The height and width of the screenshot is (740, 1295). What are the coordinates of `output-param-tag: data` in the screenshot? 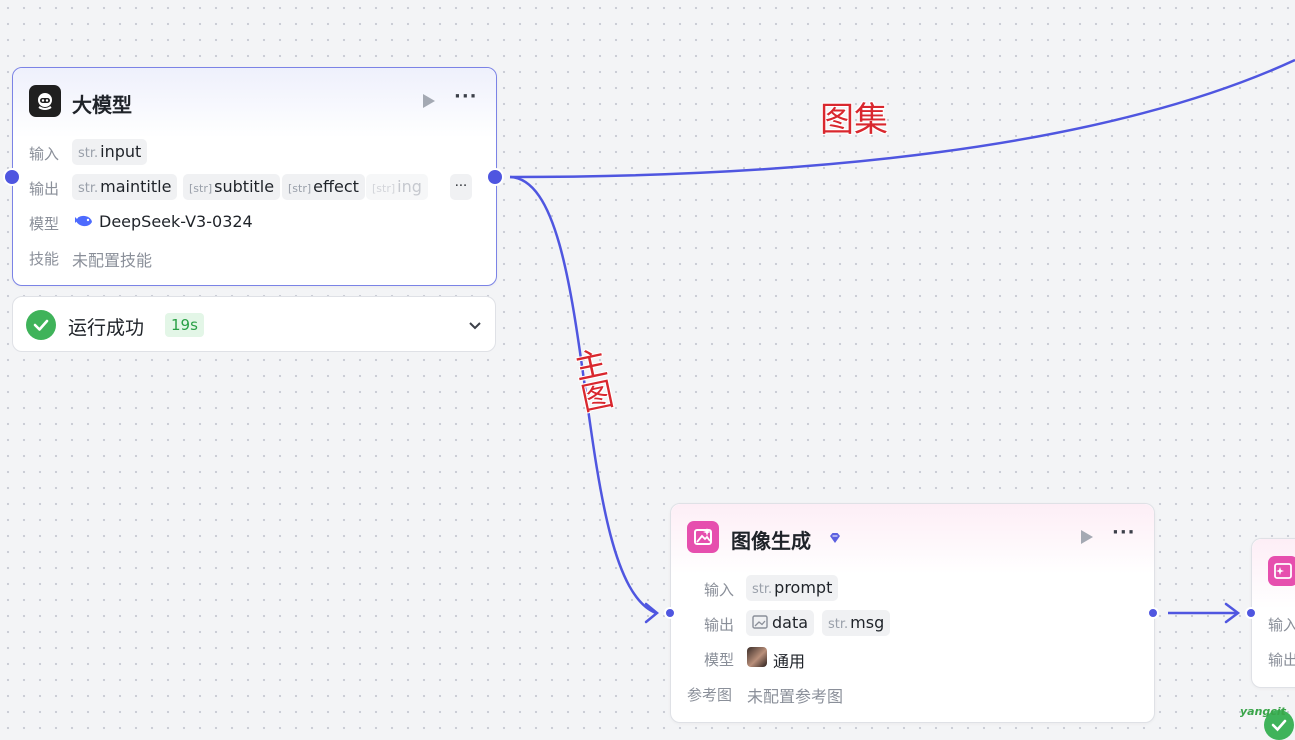 It's located at (780, 623).